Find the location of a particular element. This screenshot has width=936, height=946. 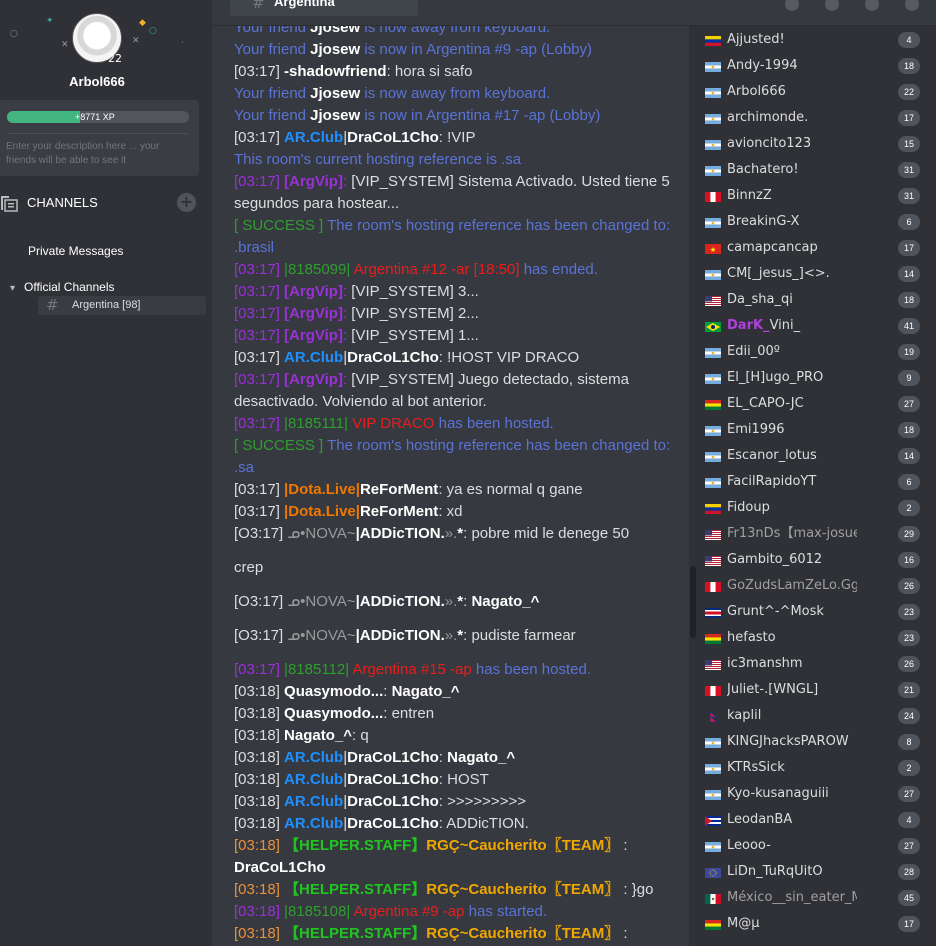

member-name: BreakinG-X is located at coordinates (763, 221).